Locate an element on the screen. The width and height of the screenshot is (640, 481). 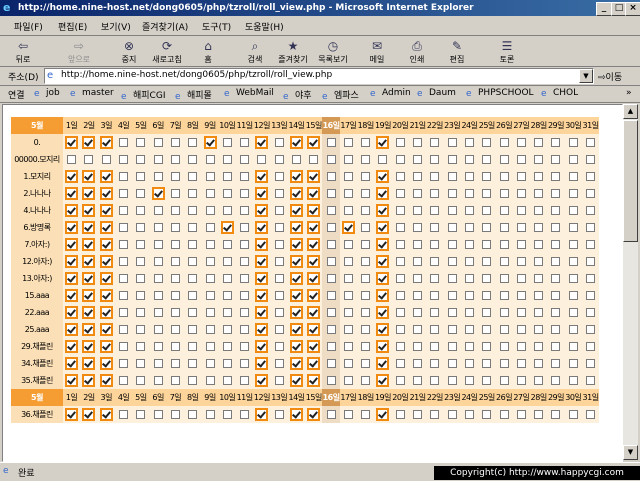
home-button: ⌂ 홈 is located at coordinates (208, 52).